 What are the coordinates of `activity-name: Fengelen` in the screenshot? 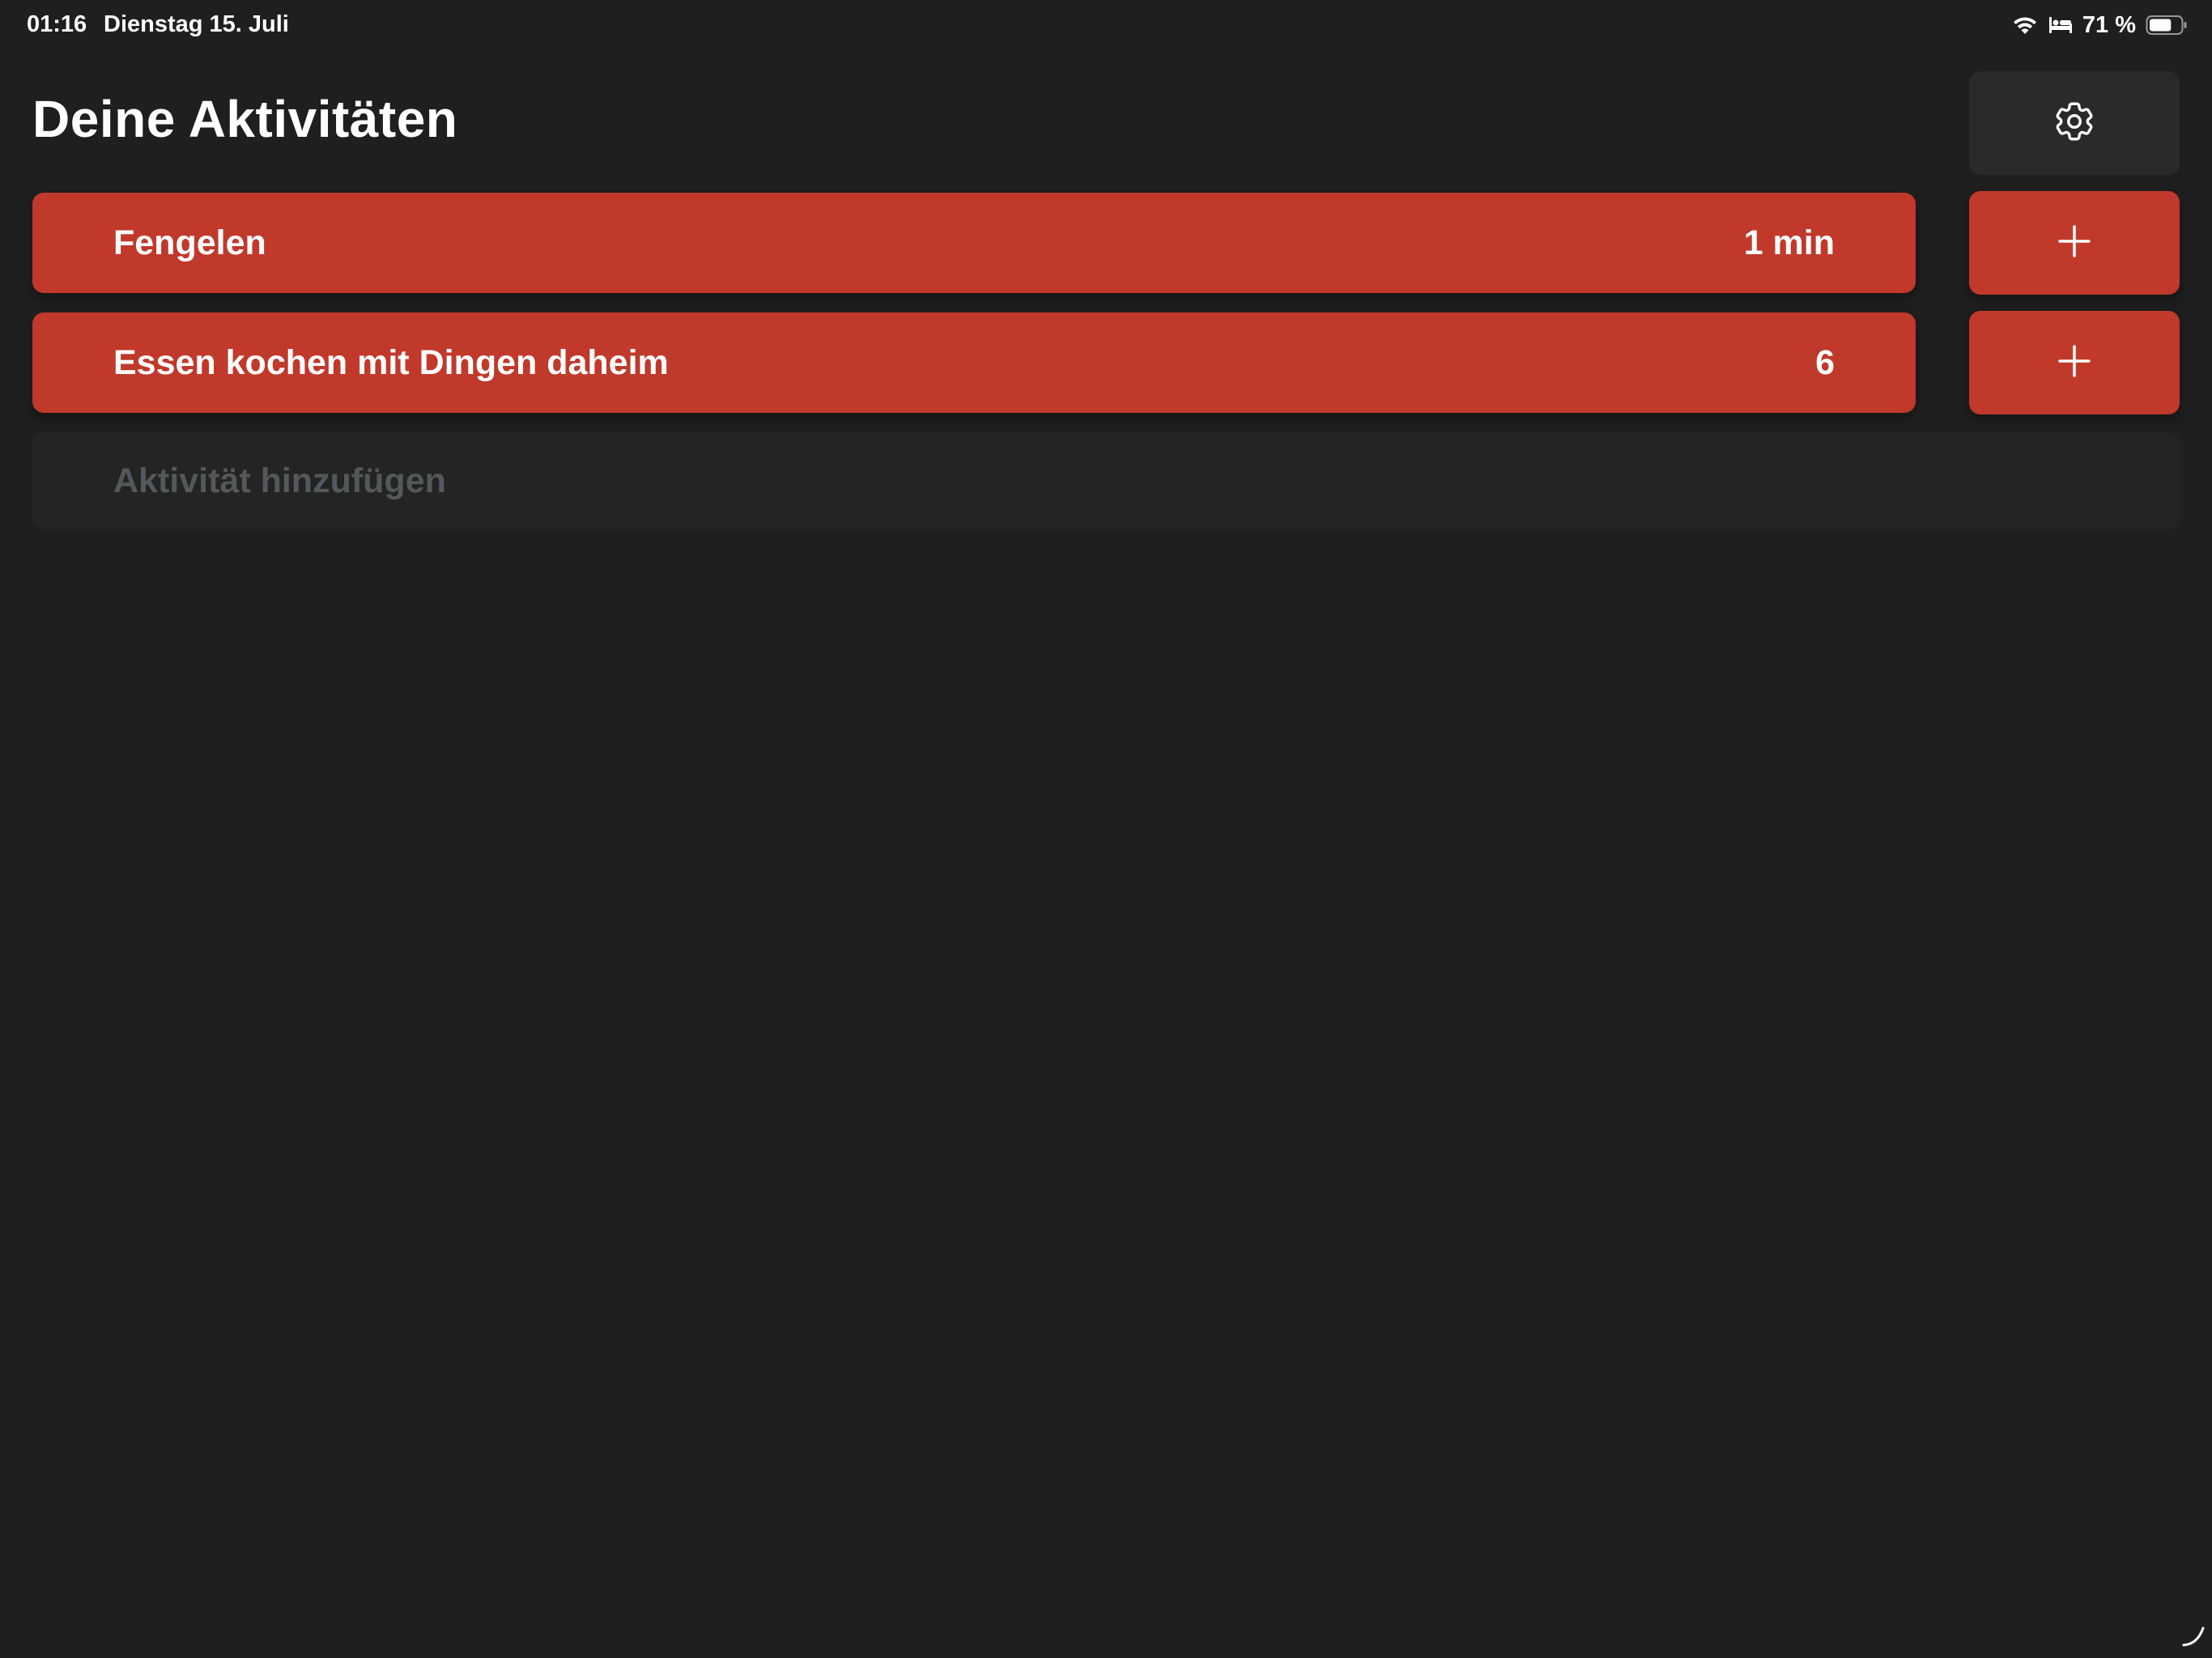 It's located at (189, 242).